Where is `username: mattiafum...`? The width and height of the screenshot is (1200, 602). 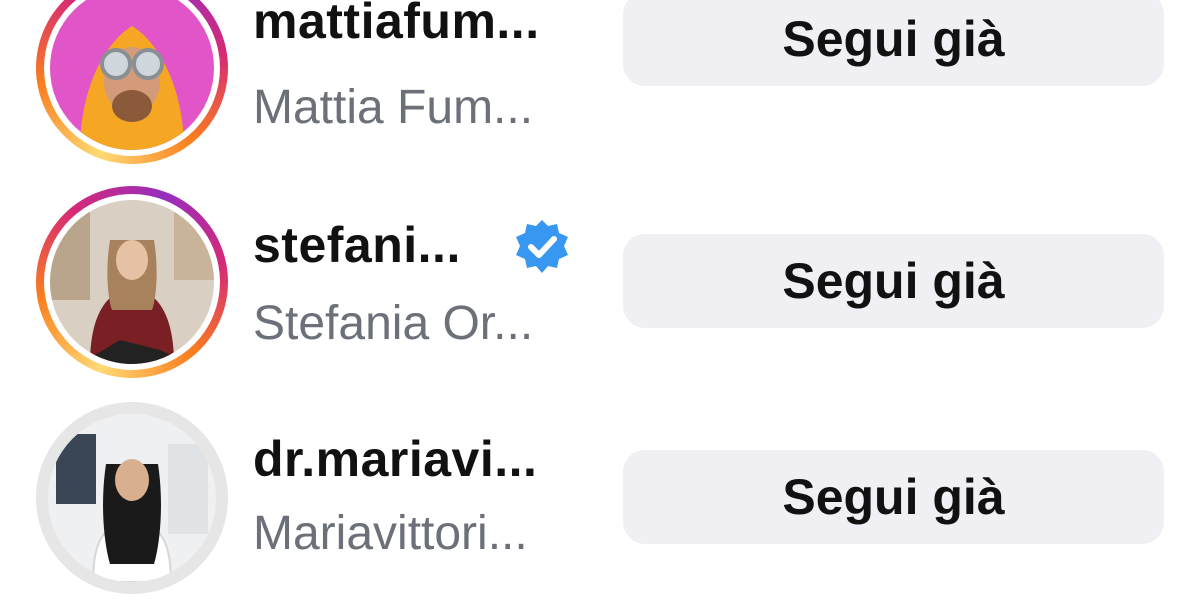 username: mattiafum... is located at coordinates (396, 25).